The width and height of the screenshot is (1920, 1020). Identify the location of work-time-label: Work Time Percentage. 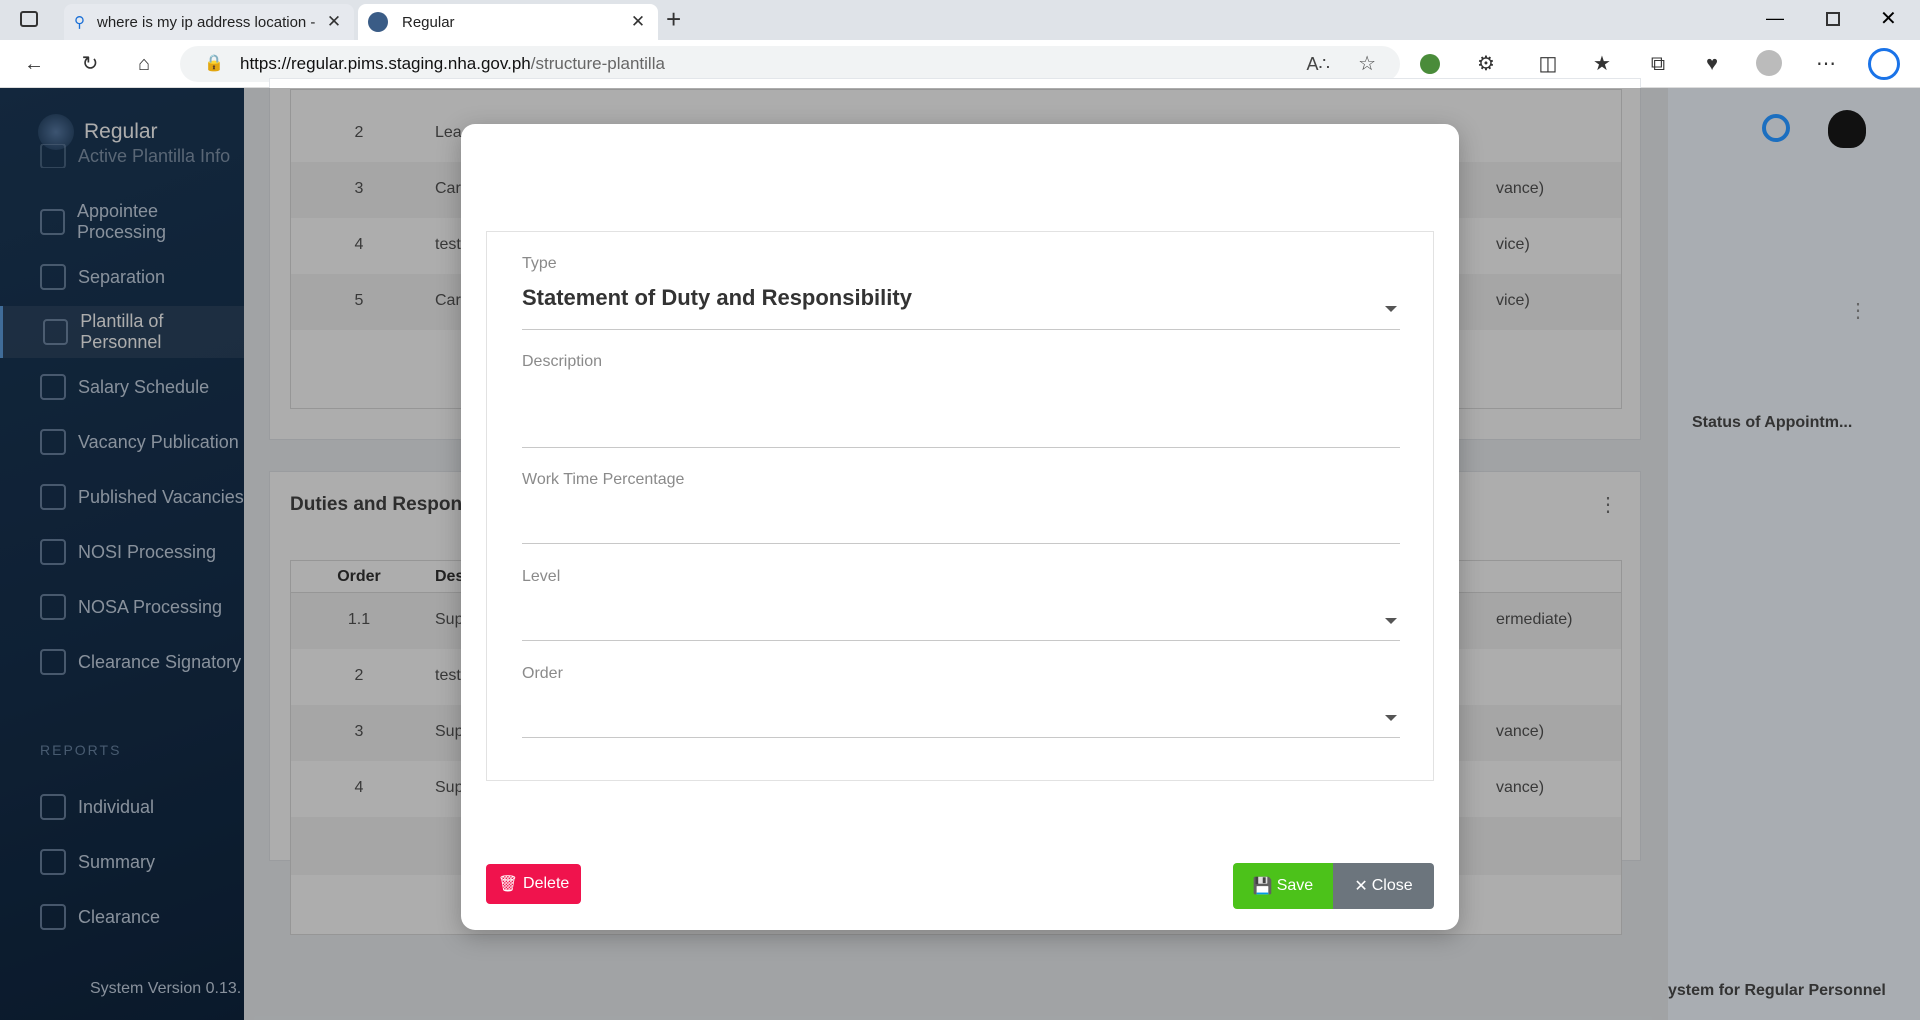
(603, 479).